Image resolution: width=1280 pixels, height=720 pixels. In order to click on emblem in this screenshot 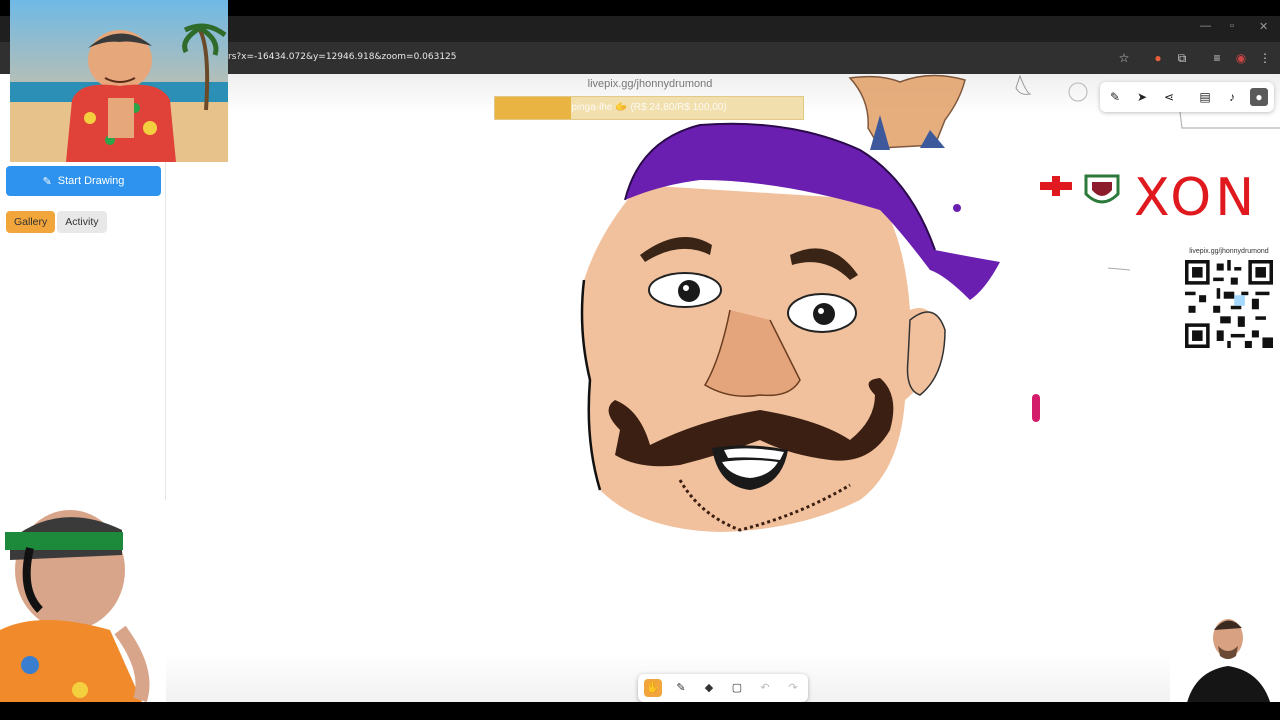, I will do `click(1102, 189)`.